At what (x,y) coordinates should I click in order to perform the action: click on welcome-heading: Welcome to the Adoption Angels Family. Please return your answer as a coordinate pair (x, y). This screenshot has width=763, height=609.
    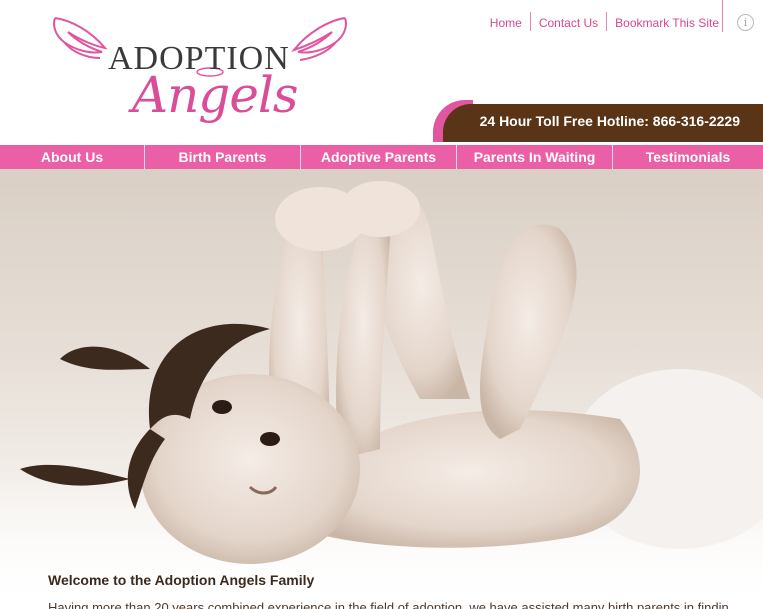
    Looking at the image, I should click on (181, 580).